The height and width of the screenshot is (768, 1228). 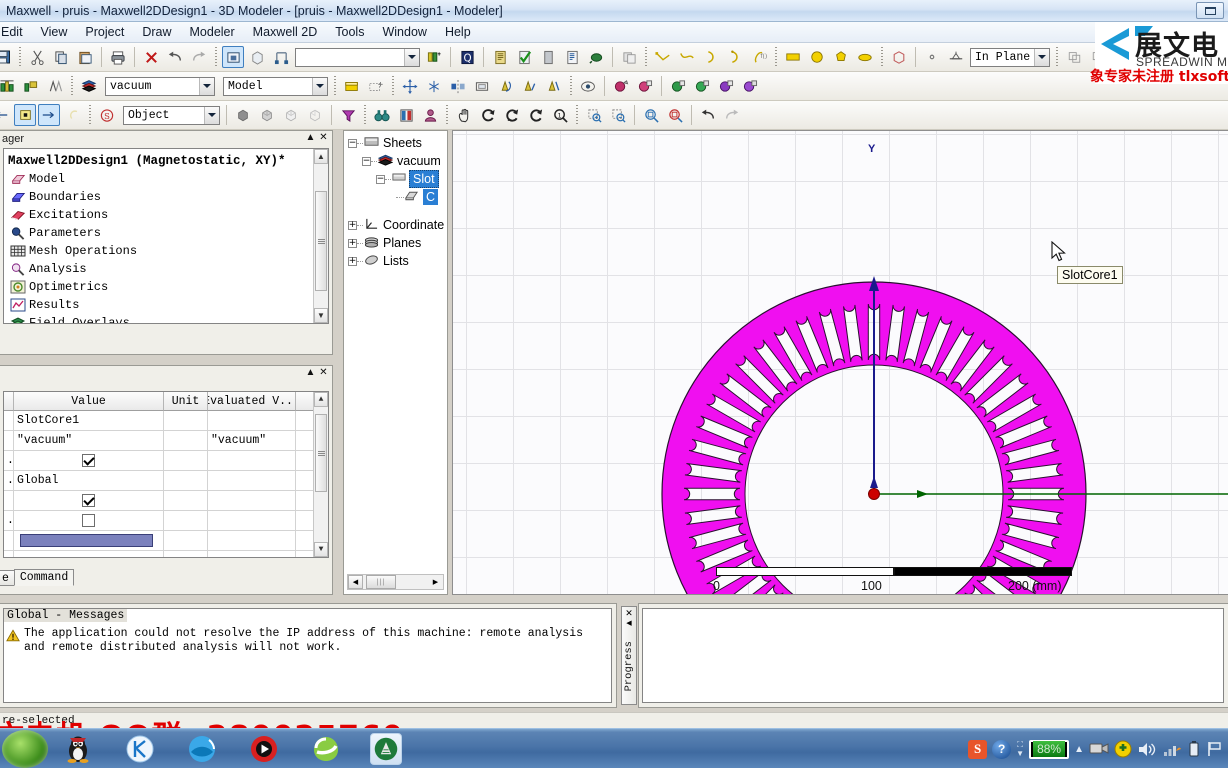 What do you see at coordinates (310, 137) in the screenshot?
I see `collapse-icon: ▲` at bounding box center [310, 137].